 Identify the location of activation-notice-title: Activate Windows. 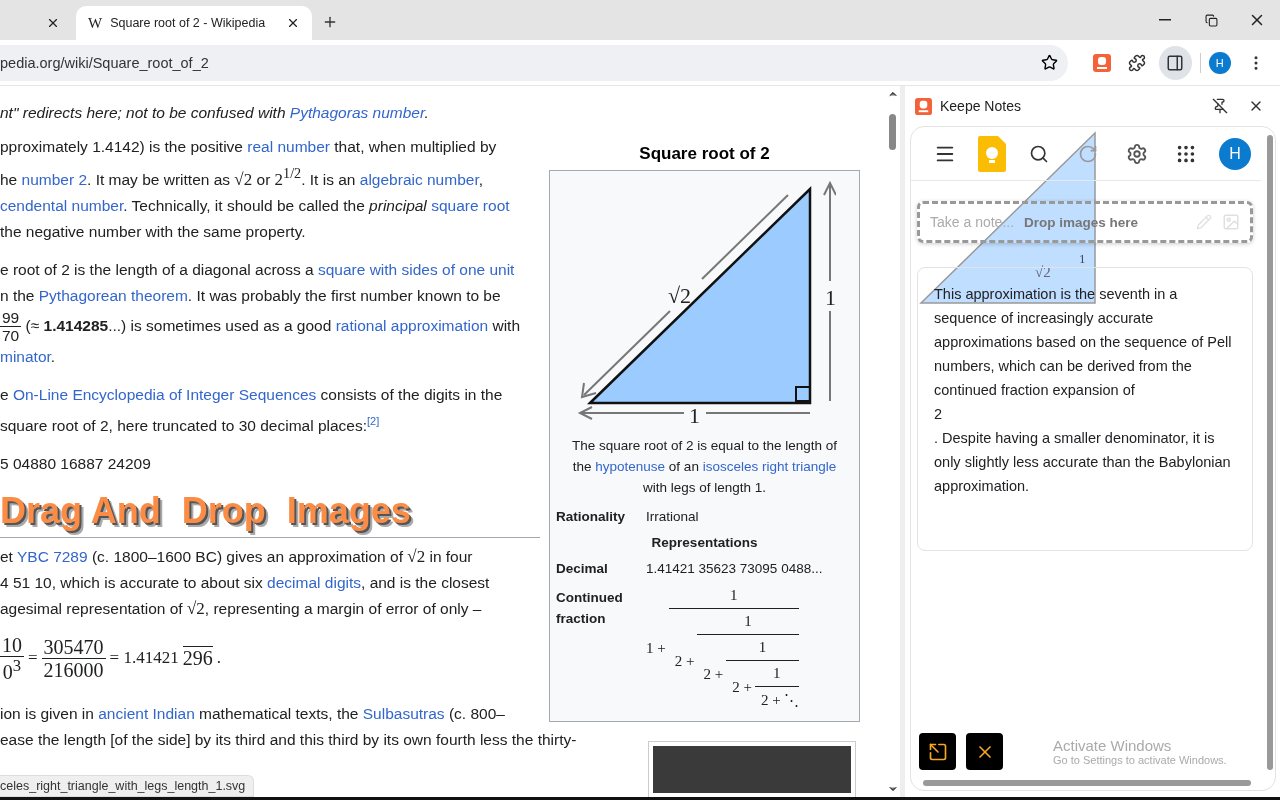
(1113, 745).